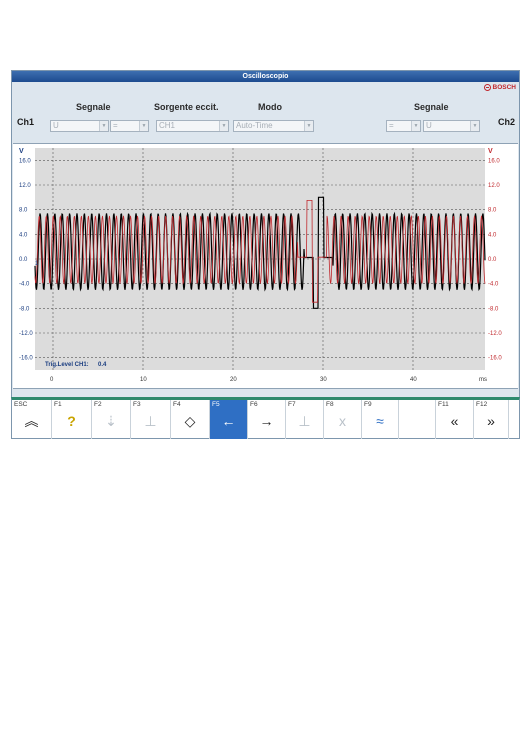 The height and width of the screenshot is (750, 530). I want to click on y-tick-right: 0.0, so click(492, 260).